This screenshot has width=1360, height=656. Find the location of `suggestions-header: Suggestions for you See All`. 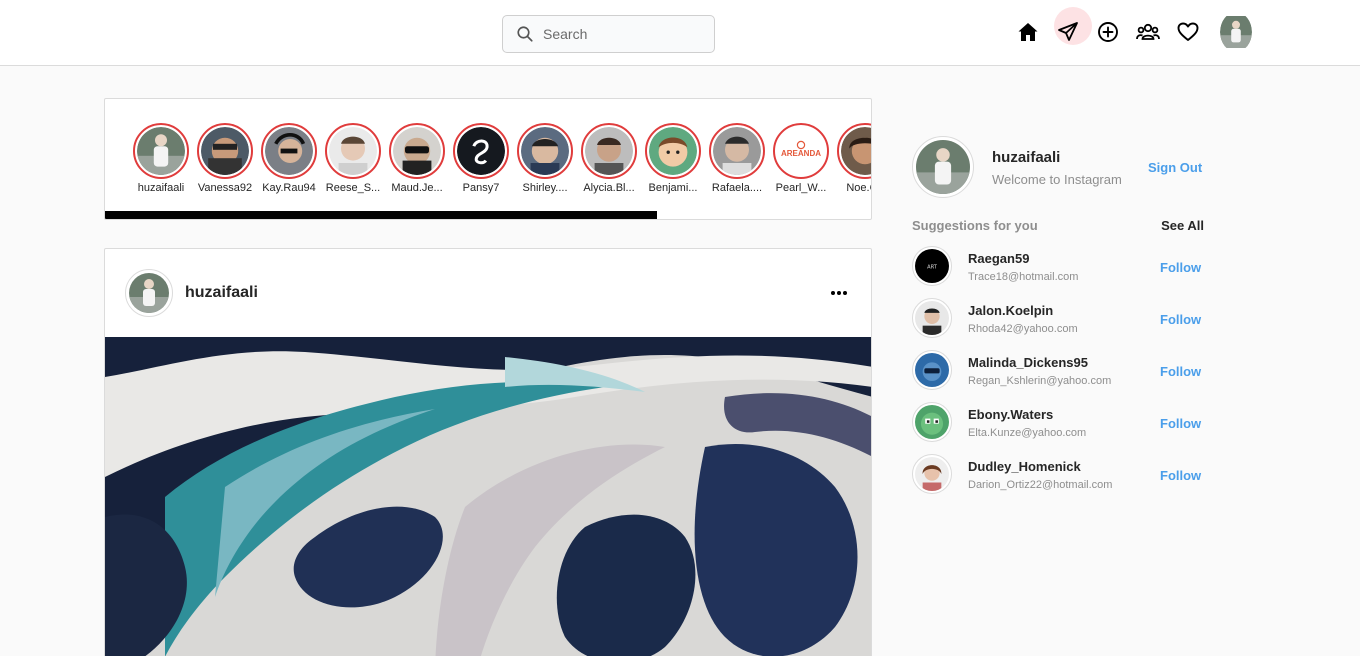

suggestions-header: Suggestions for you See All is located at coordinates (1058, 226).